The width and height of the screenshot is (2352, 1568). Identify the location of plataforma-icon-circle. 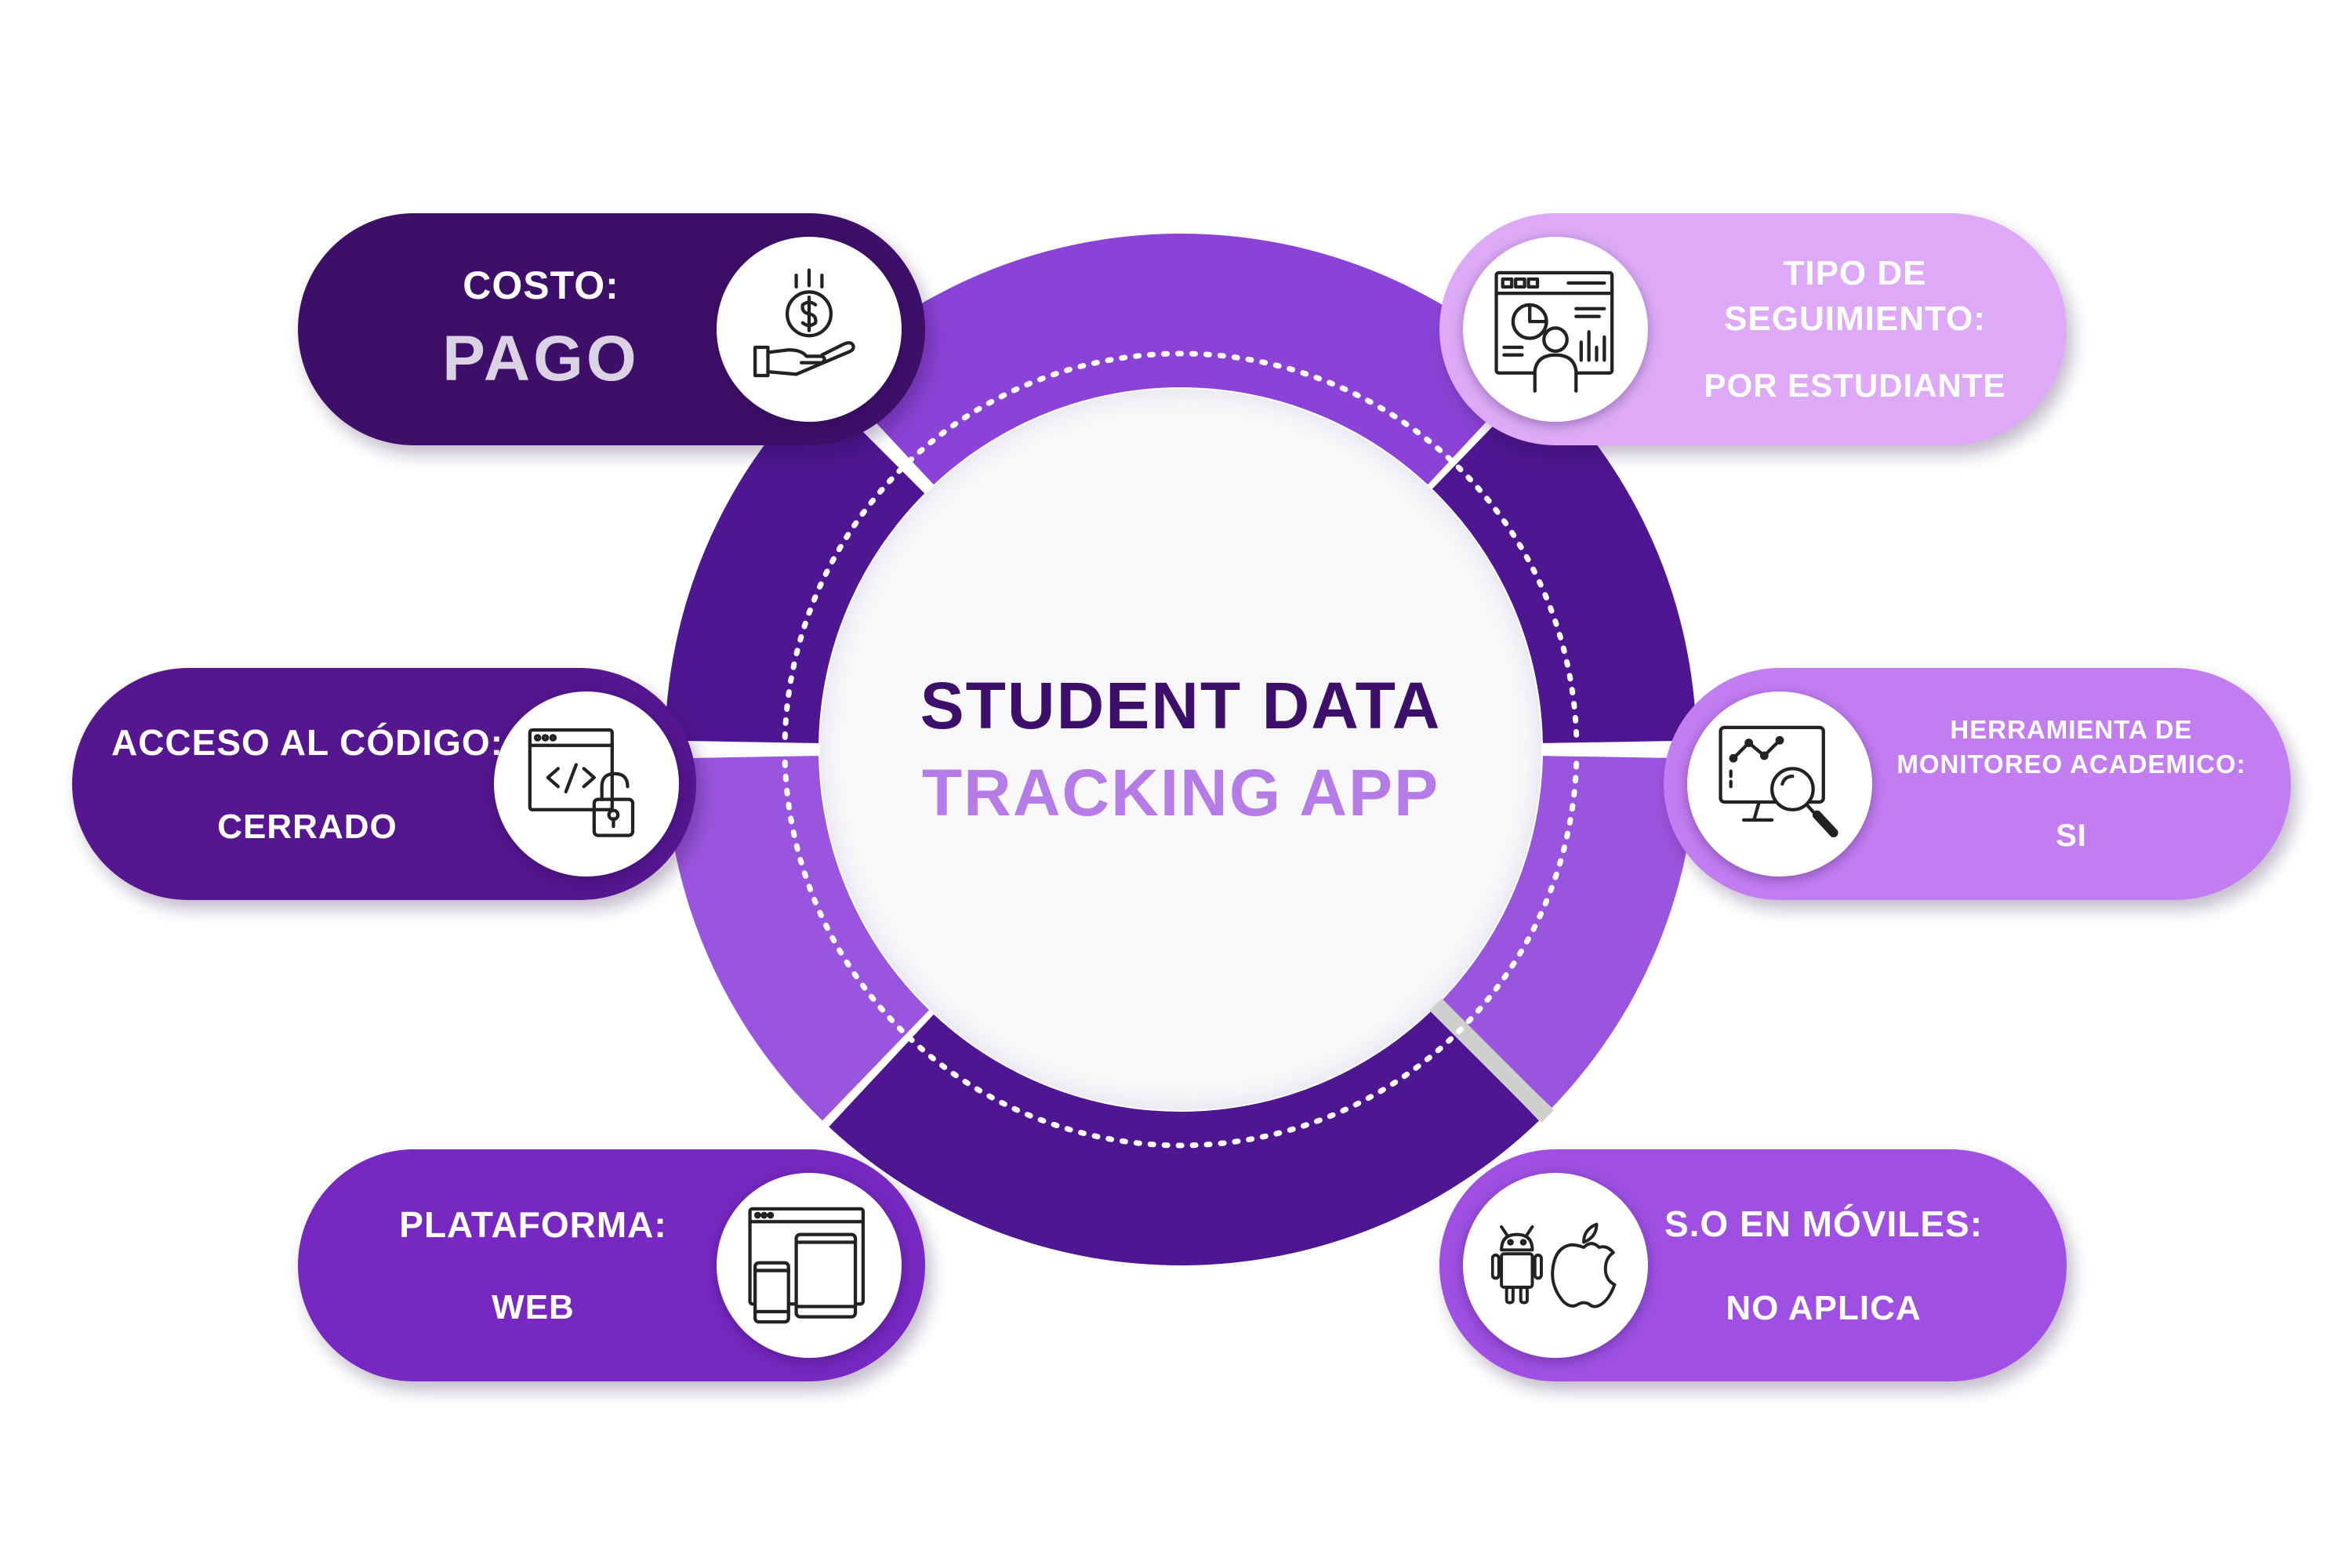
(810, 1265).